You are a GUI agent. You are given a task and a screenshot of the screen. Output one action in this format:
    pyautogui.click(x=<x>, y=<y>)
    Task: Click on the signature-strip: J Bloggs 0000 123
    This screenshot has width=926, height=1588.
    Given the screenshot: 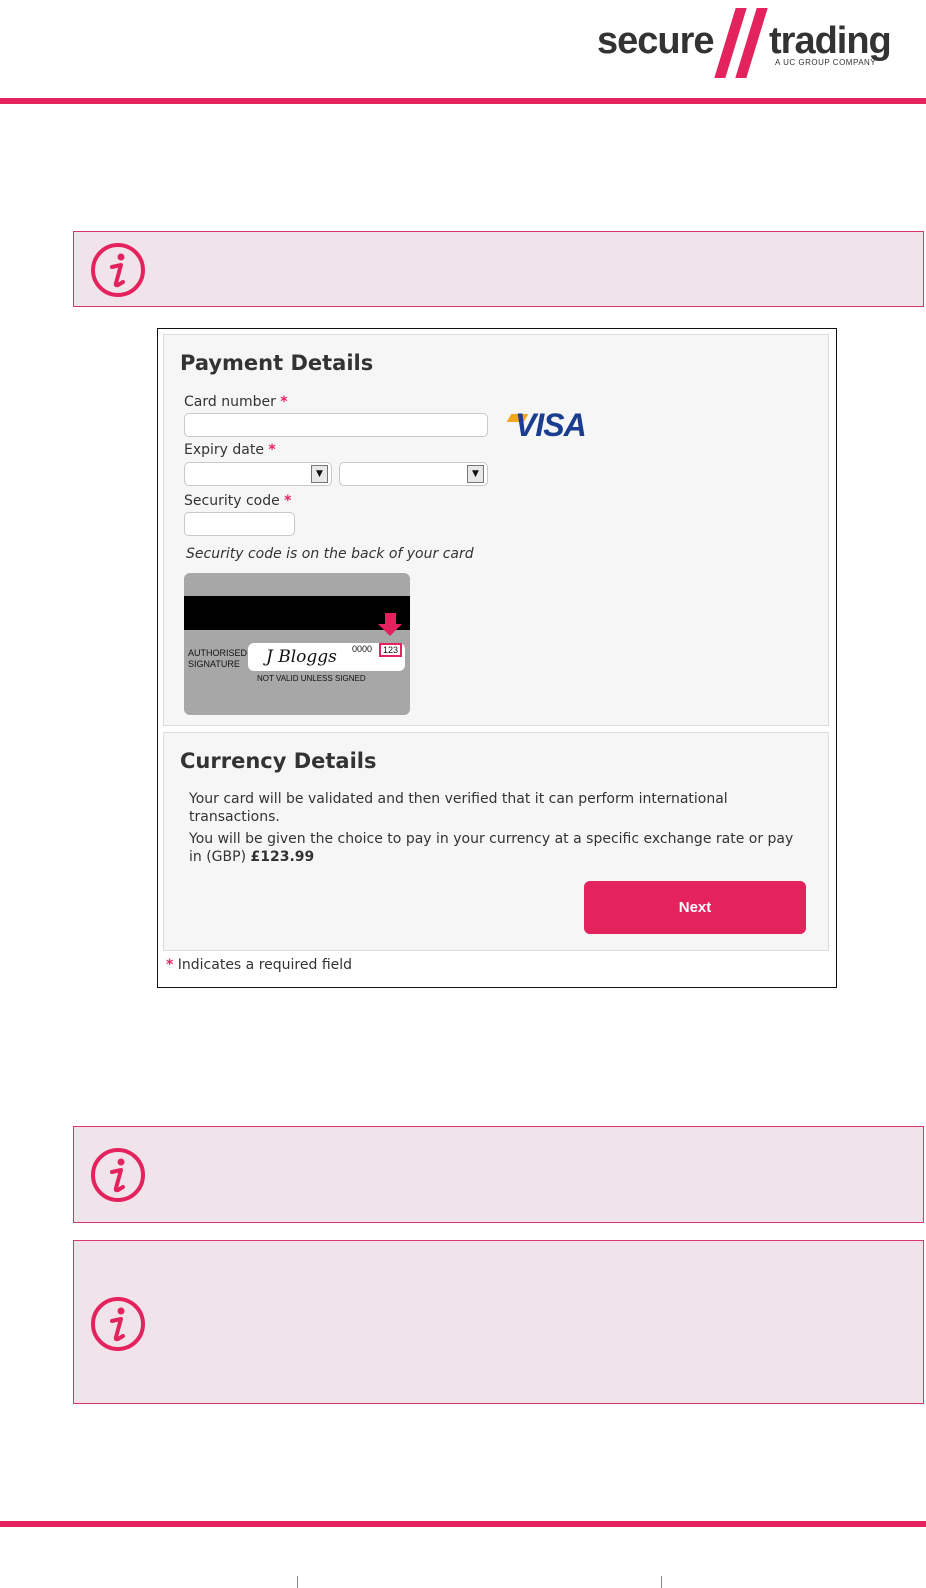 What is the action you would take?
    pyautogui.click(x=326, y=657)
    